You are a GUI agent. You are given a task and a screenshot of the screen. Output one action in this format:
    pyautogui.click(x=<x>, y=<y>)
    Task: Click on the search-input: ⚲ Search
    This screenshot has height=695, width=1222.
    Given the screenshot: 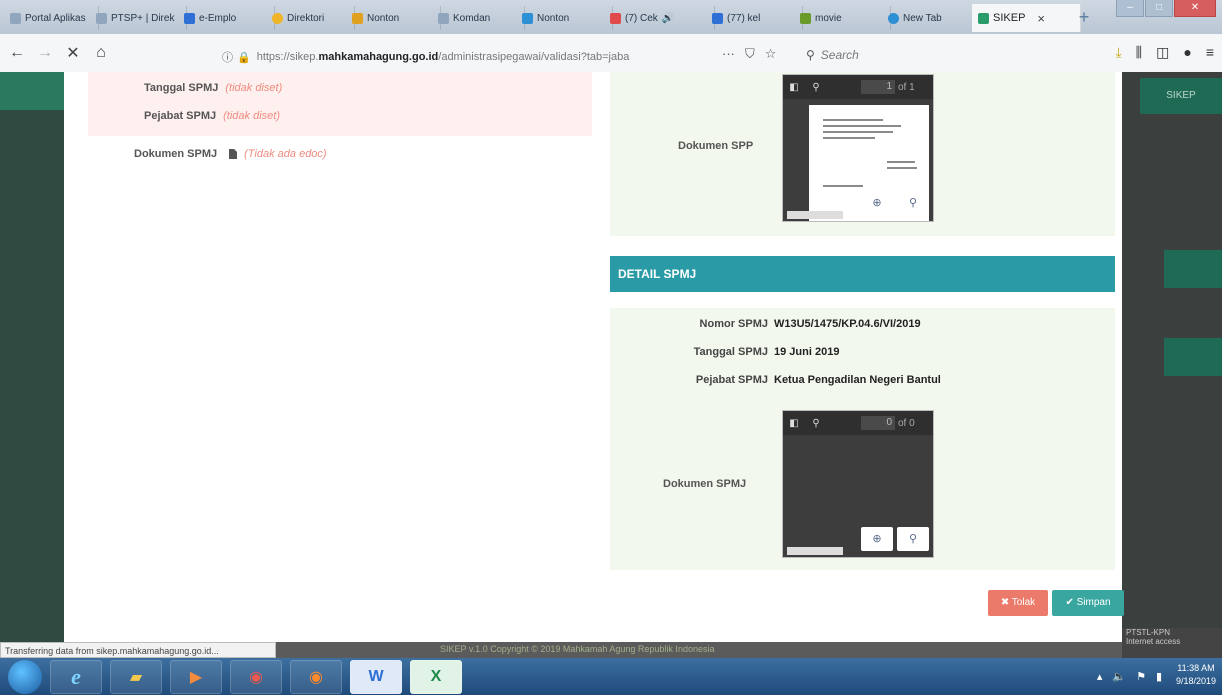 What is the action you would take?
    pyautogui.click(x=924, y=55)
    